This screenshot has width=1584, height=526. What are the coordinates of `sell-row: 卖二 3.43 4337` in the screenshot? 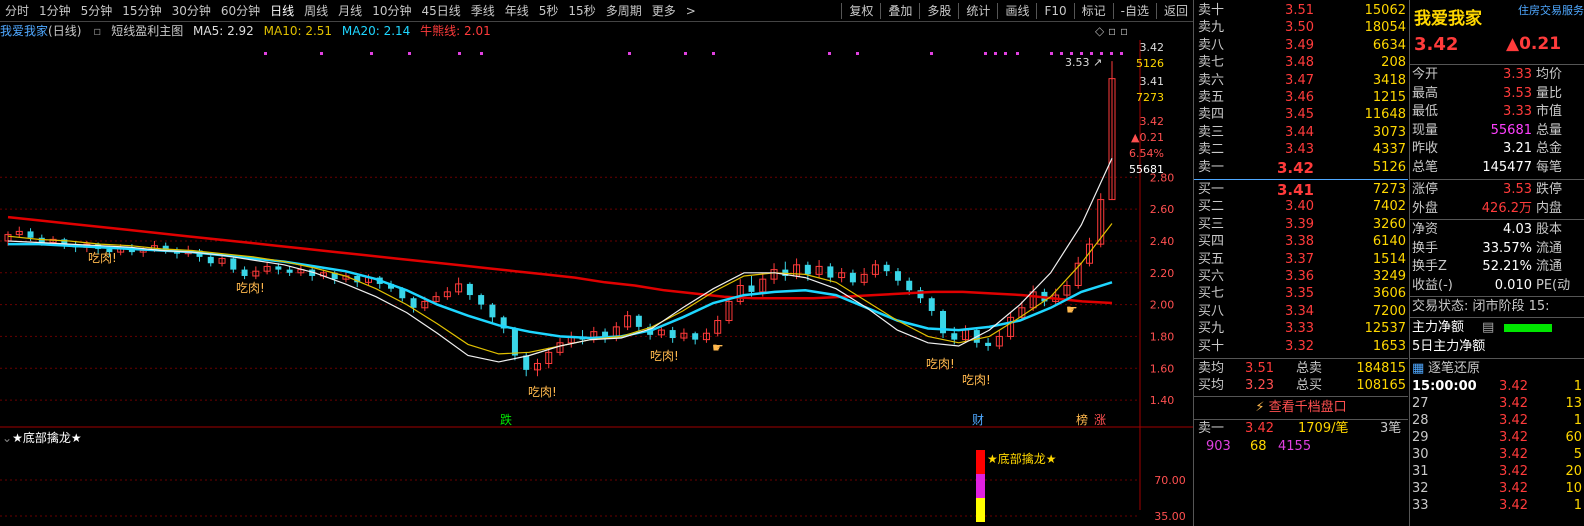 It's located at (1301, 150).